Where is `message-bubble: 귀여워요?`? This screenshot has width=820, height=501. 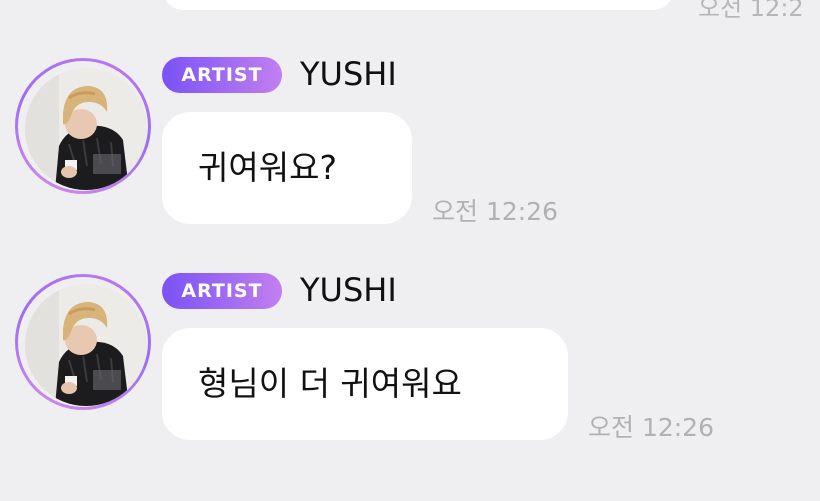 message-bubble: 귀여워요? is located at coordinates (287, 168).